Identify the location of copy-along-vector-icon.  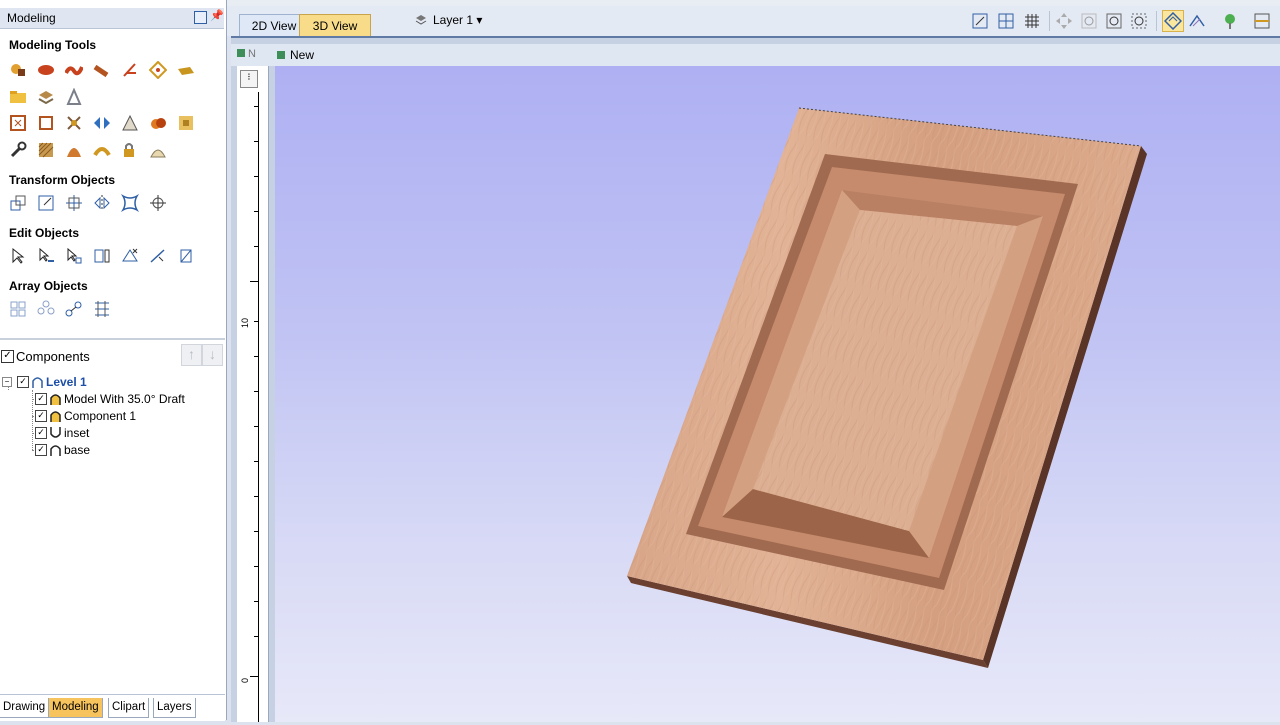
(74, 309).